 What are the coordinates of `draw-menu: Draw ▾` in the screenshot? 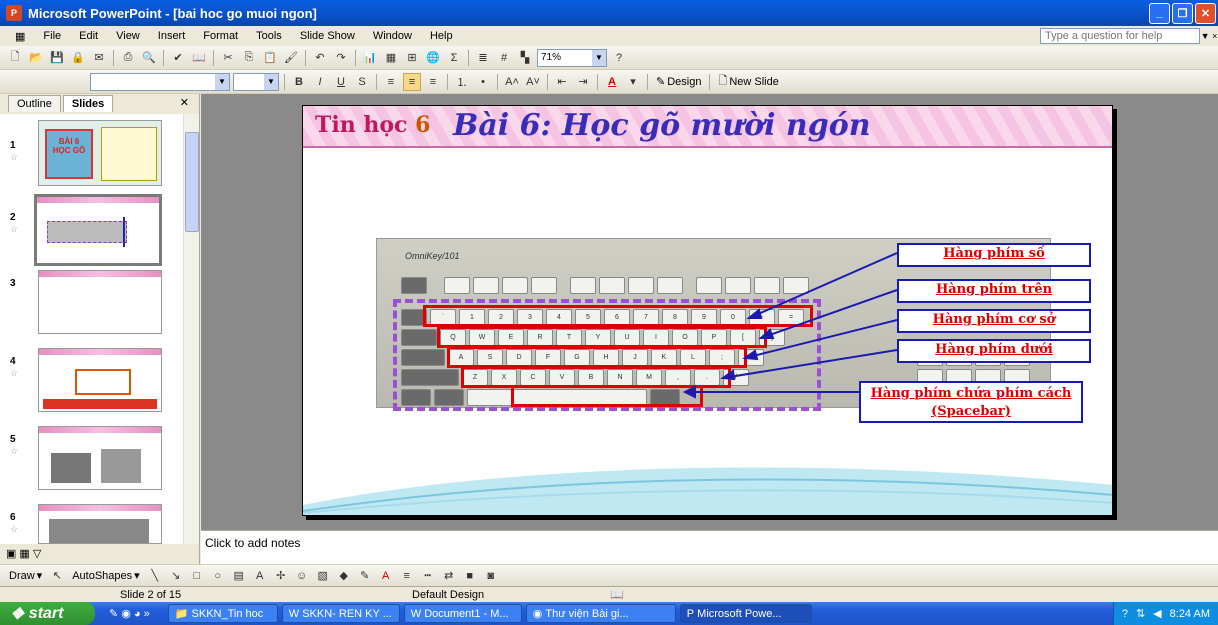 It's located at (25, 576).